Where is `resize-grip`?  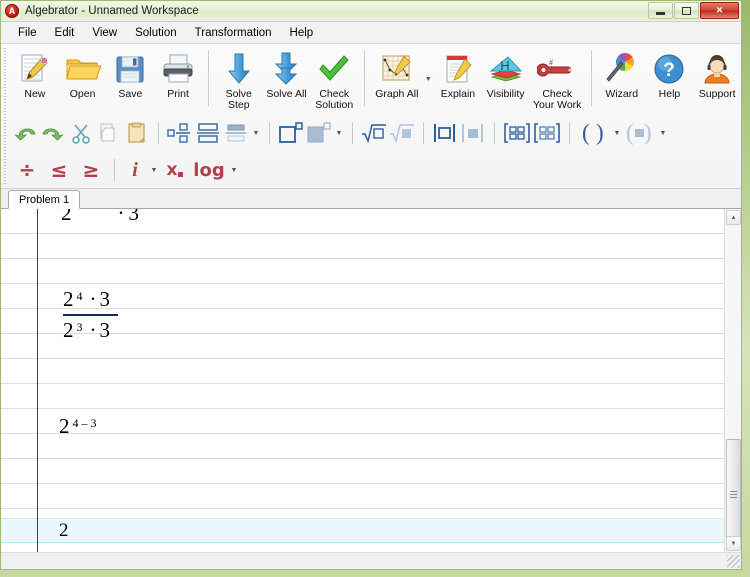 resize-grip is located at coordinates (733, 561).